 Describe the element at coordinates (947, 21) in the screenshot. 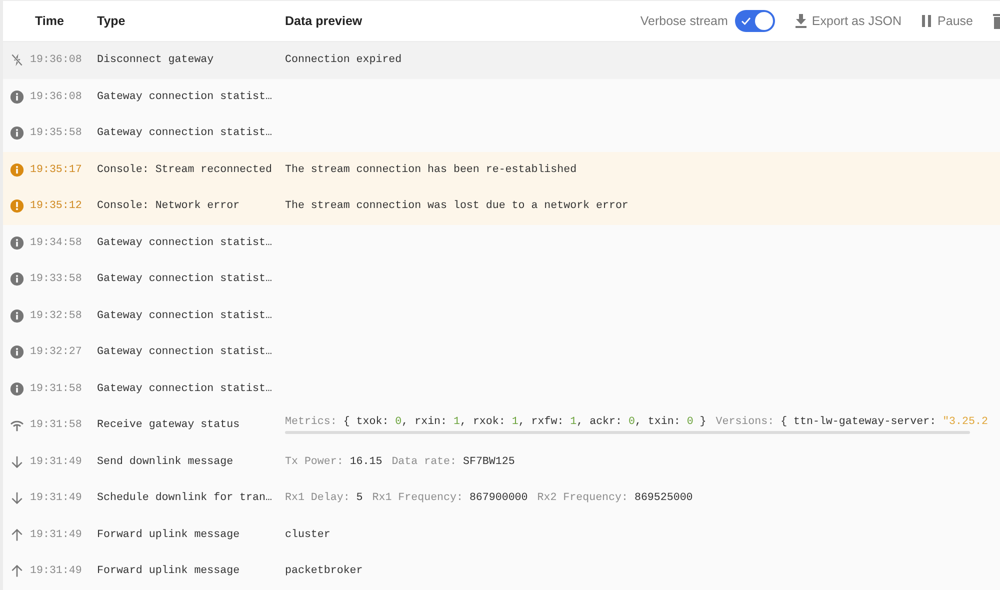

I see `pause-button: Pause` at that location.